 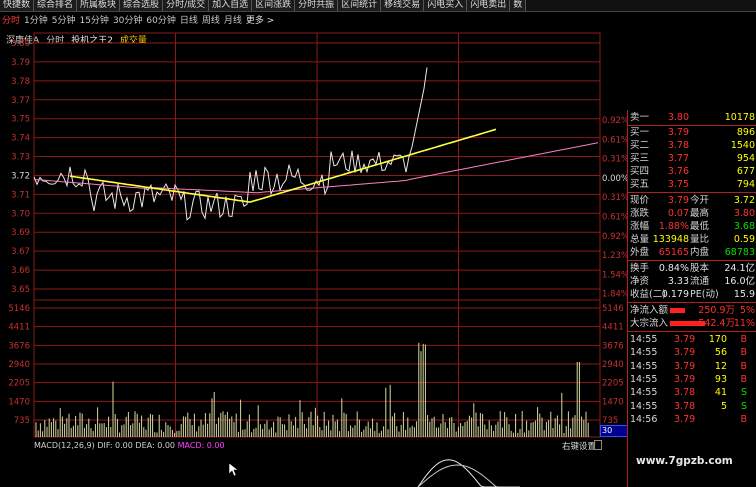 I want to click on sell-quote-row: 卖一 3.80 10178, so click(x=692, y=118).